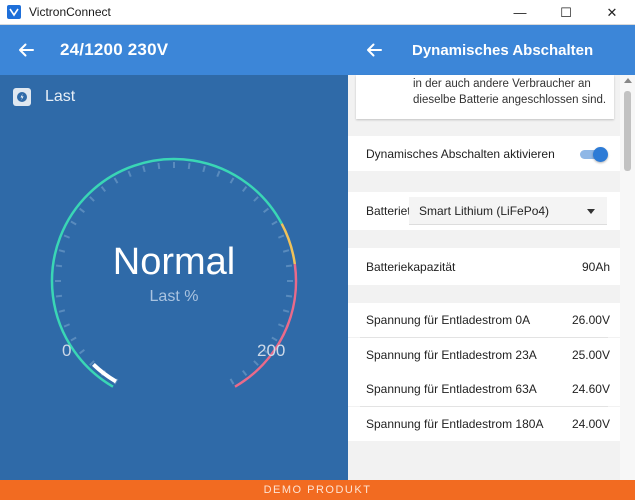 The width and height of the screenshot is (635, 500). I want to click on toggle-row: Dynamisches Abschalten aktivieren, so click(484, 153).